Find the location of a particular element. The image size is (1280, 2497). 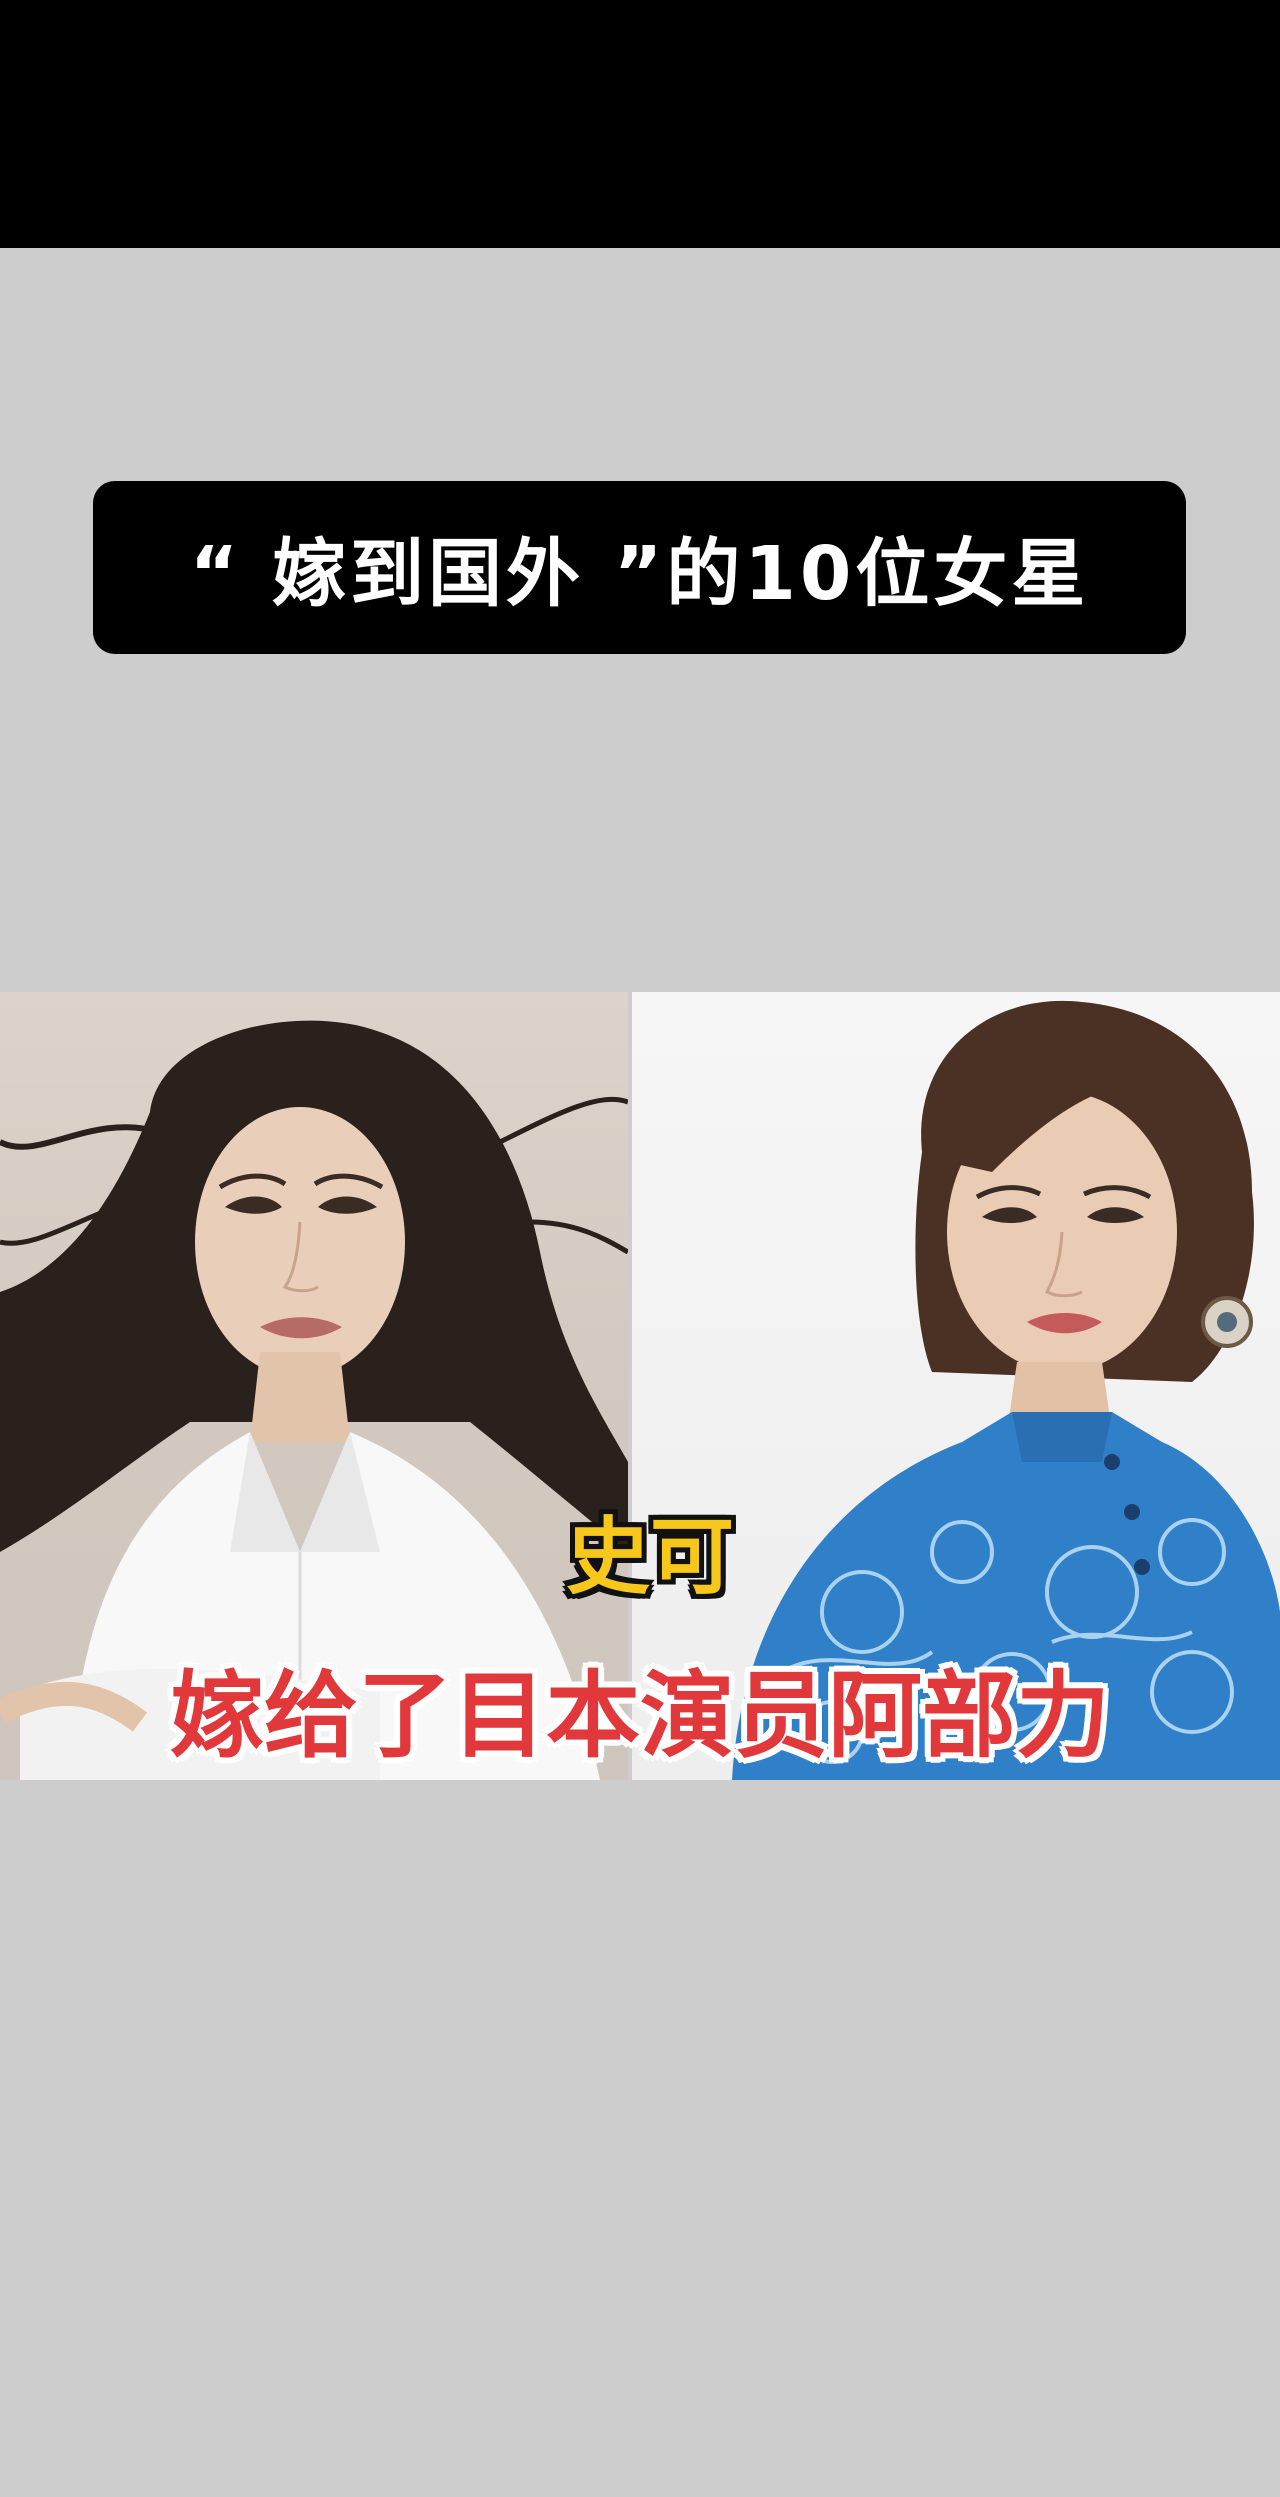

title-banner: “ 嫁到国外 ”的10位女星 is located at coordinates (639, 567).